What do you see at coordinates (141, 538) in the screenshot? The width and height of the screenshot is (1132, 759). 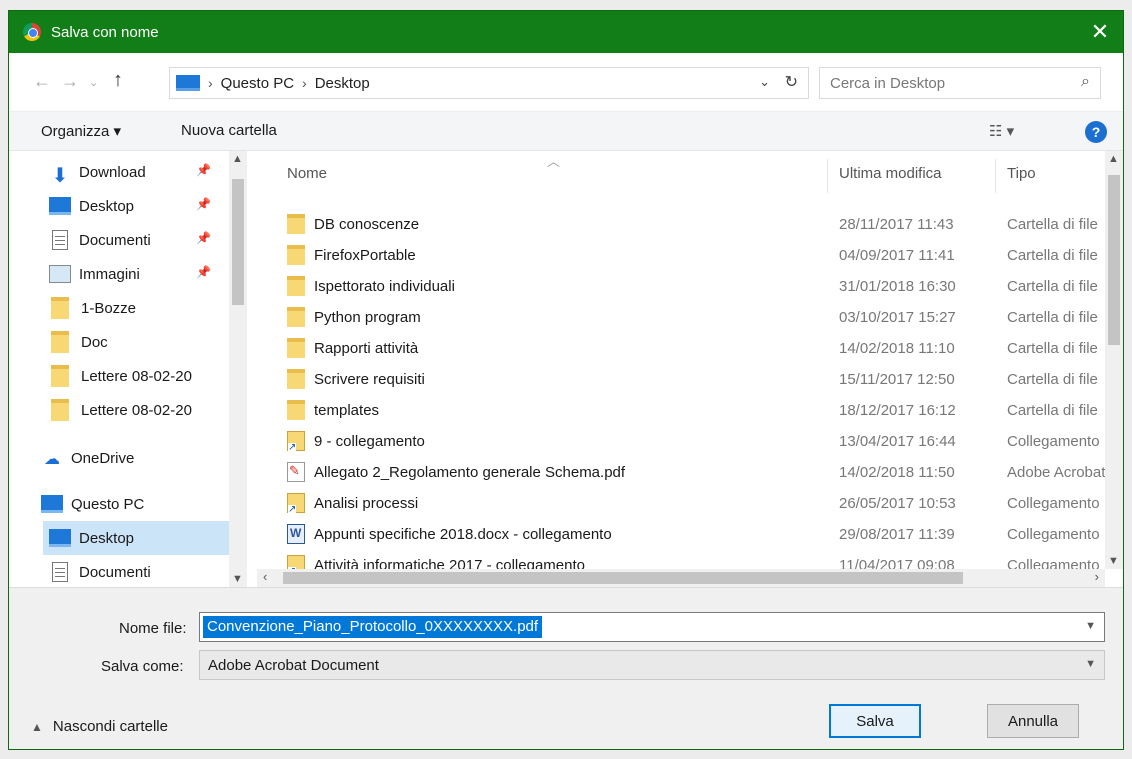 I see `nav-item-desktop-selected: Desktop` at bounding box center [141, 538].